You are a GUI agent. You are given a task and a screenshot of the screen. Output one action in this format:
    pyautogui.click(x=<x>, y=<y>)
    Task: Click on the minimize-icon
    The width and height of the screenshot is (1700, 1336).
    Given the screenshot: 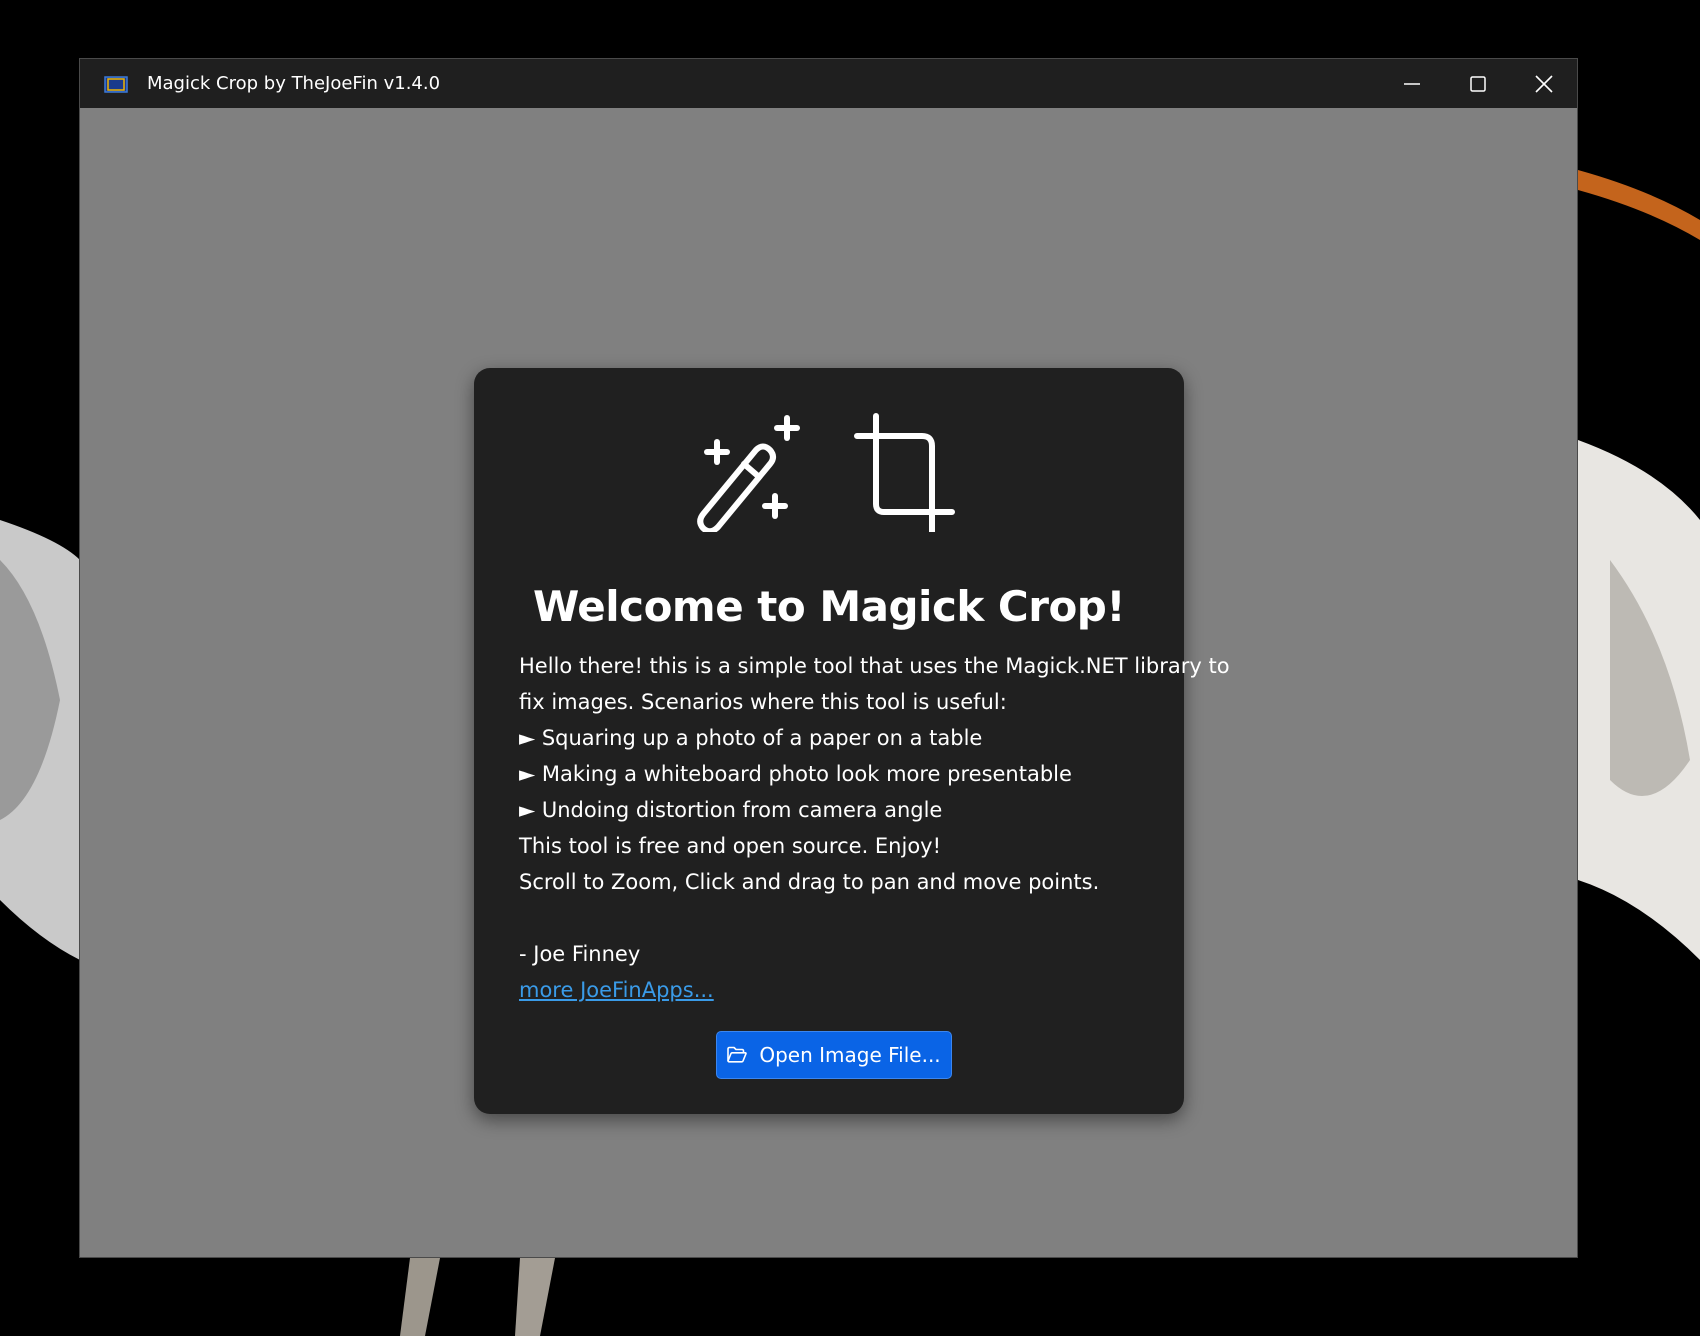 What is the action you would take?
    pyautogui.click(x=1412, y=83)
    